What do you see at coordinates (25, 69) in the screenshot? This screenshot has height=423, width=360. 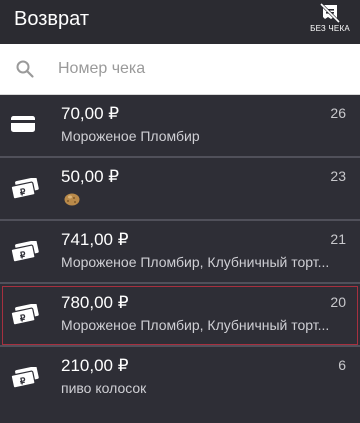 I see `search-icon` at bounding box center [25, 69].